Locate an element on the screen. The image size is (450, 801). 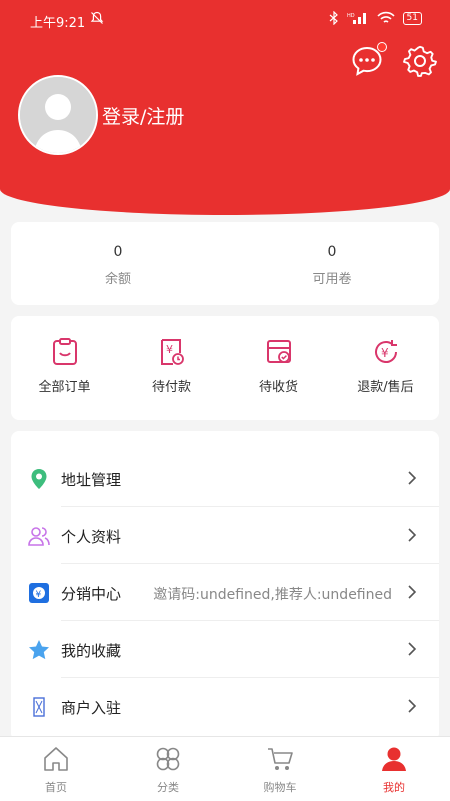
distribution-icon: ¥ is located at coordinates (39, 593).